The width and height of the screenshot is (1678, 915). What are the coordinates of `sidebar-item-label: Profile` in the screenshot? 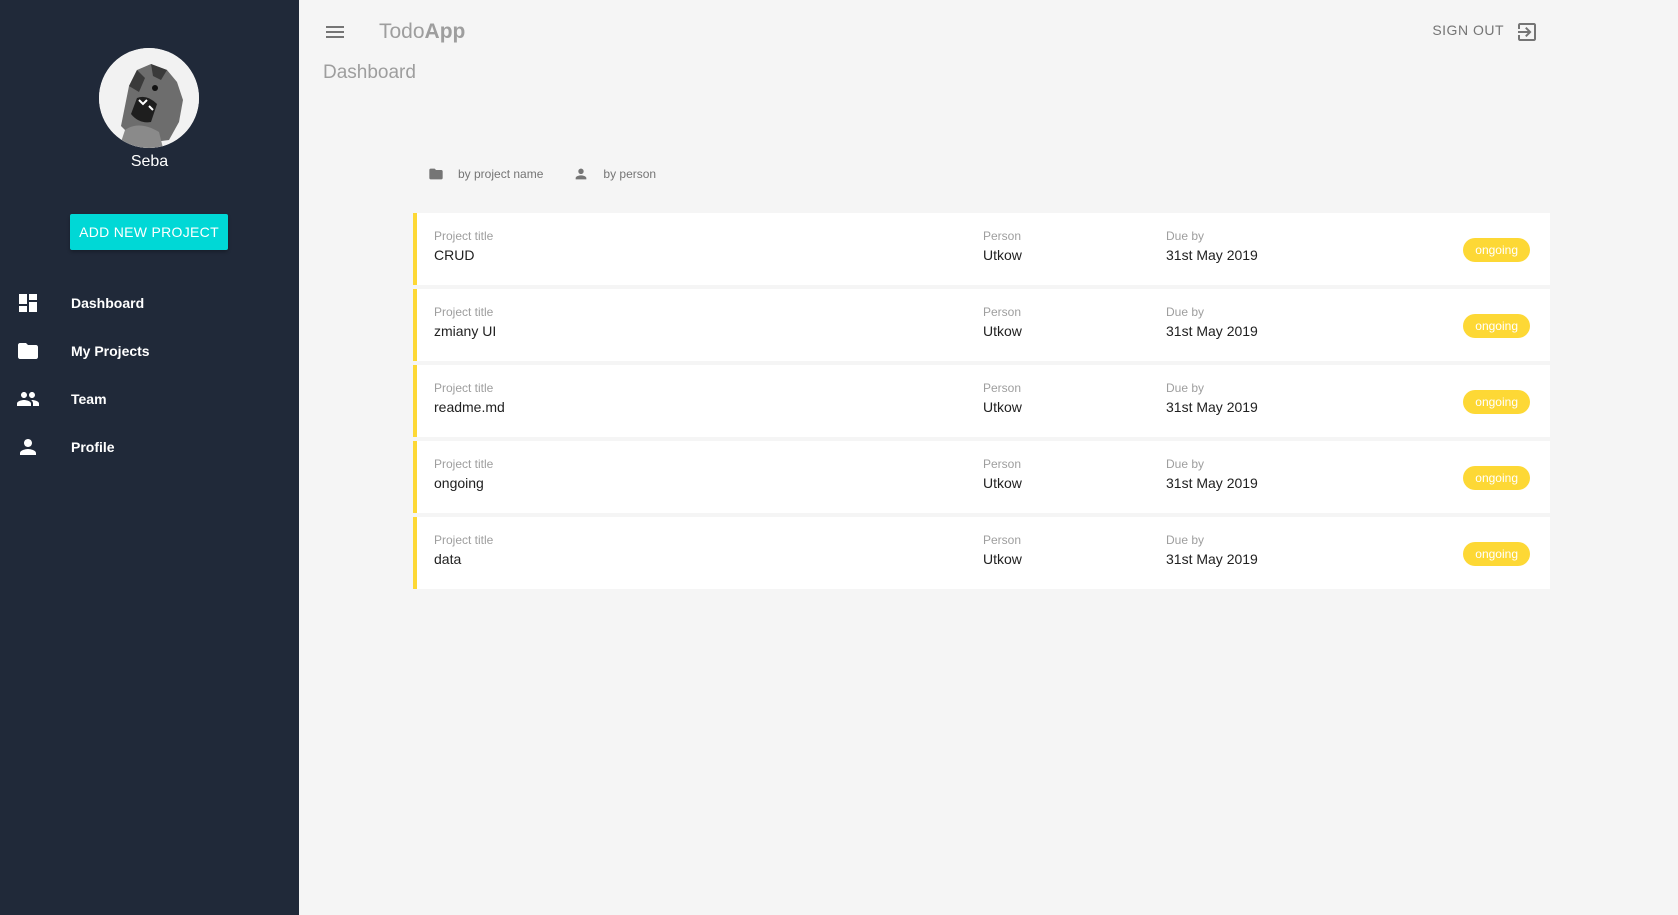 It's located at (93, 447).